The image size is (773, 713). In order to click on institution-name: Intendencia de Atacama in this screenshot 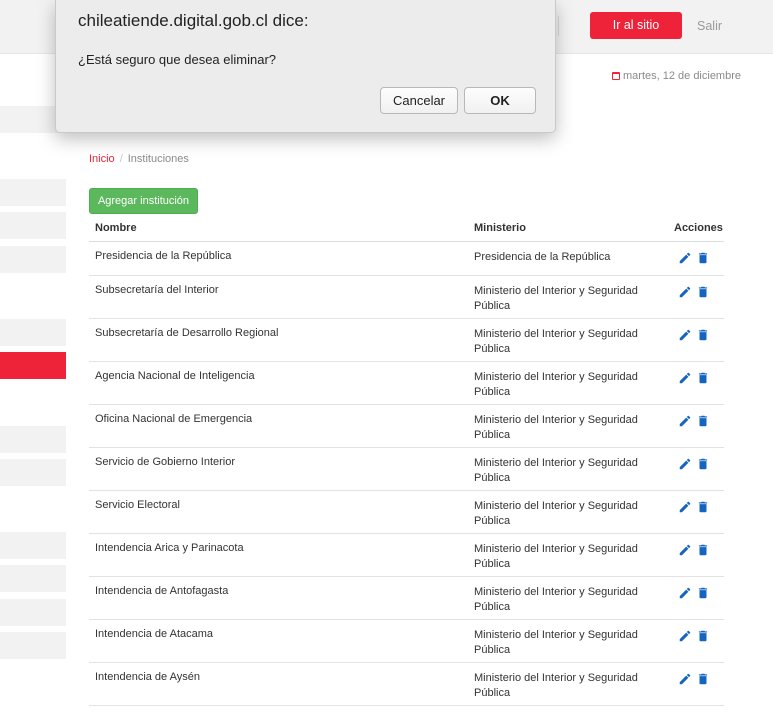, I will do `click(154, 634)`.